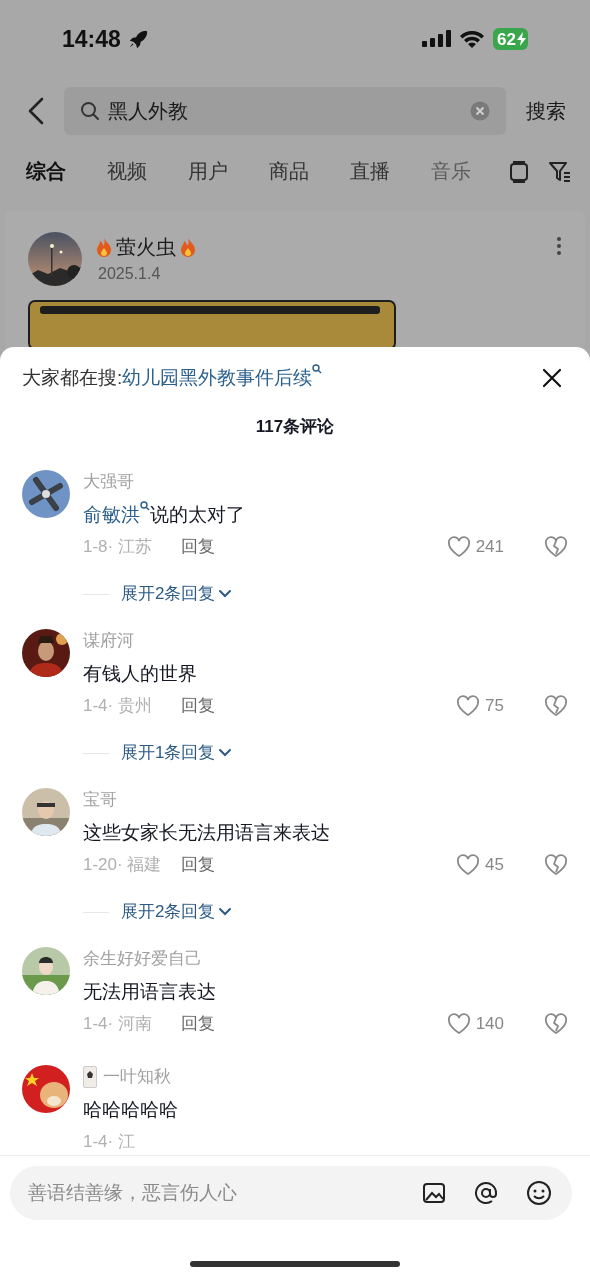  What do you see at coordinates (434, 1193) in the screenshot?
I see `image-icon` at bounding box center [434, 1193].